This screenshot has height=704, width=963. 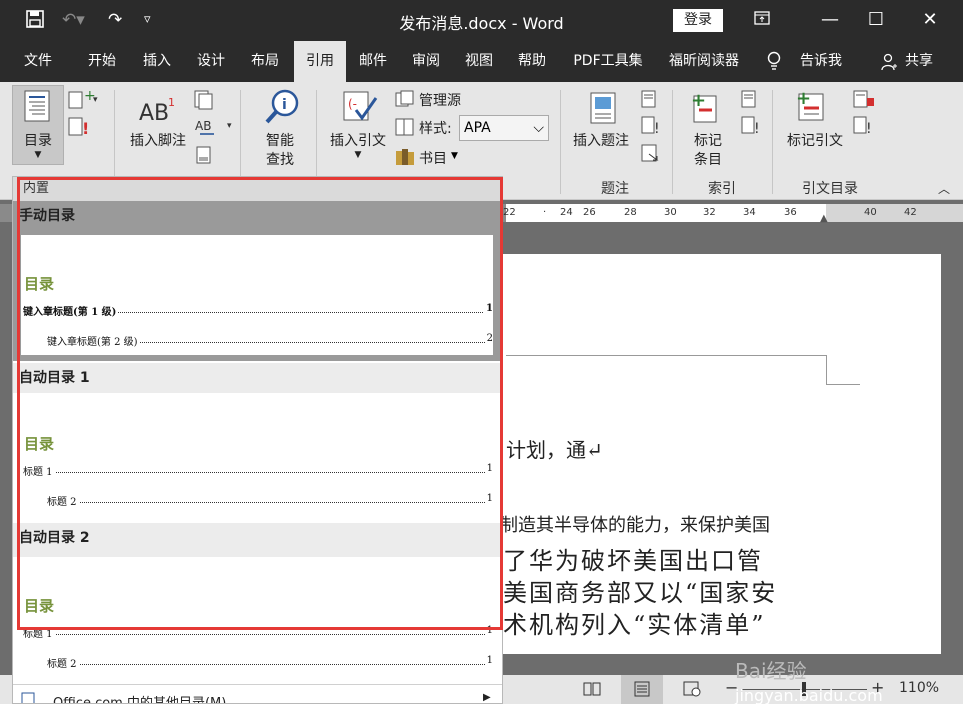 I want to click on mark-citation-icon: +, so click(x=813, y=107).